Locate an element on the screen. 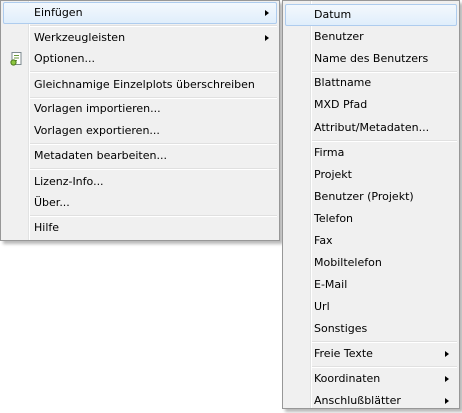  menu-item-label: Werkzeugleisten is located at coordinates (80, 37).